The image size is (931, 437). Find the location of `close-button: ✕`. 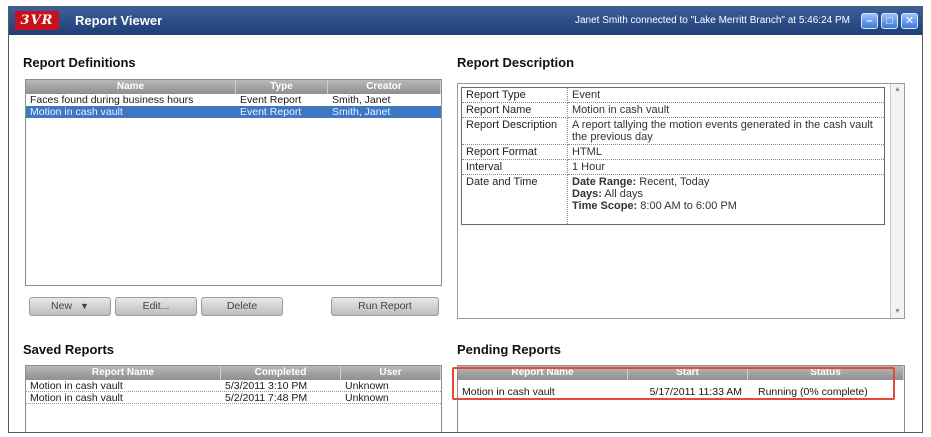

close-button: ✕ is located at coordinates (909, 21).